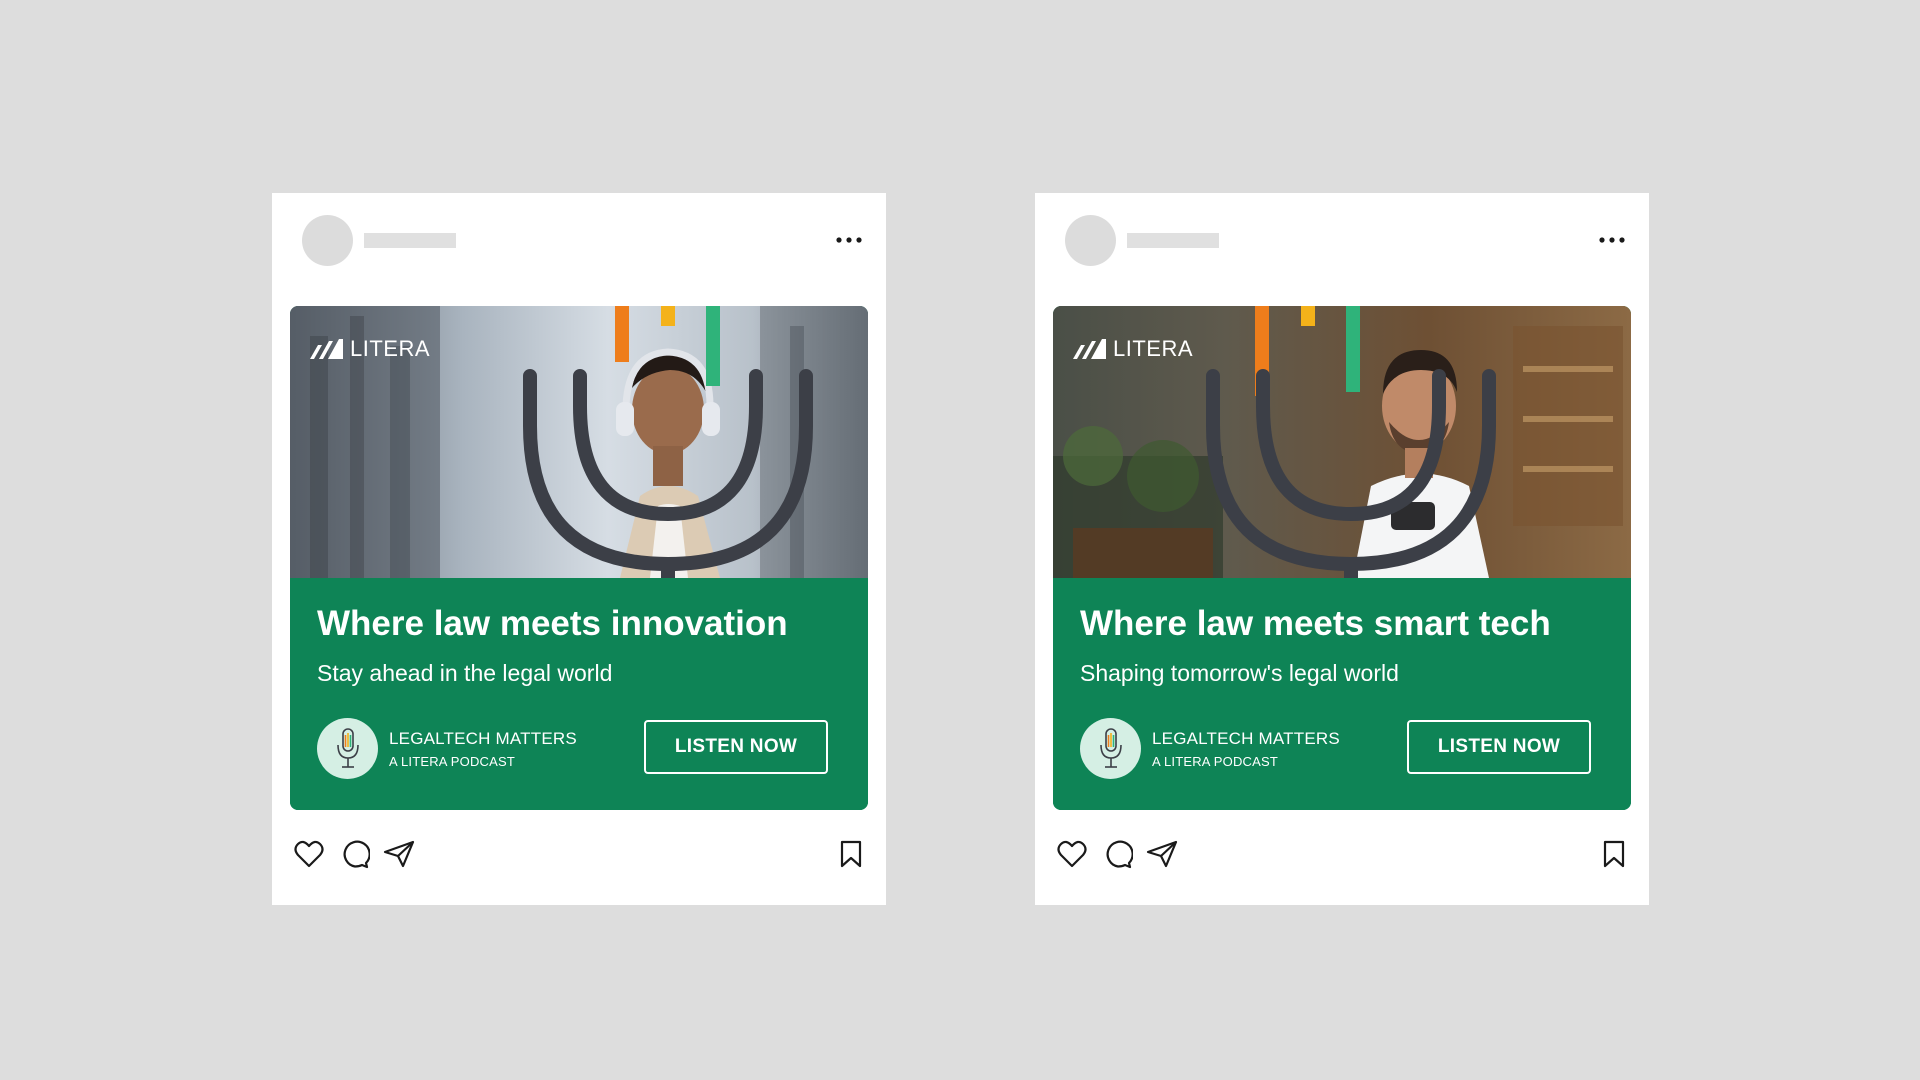 The image size is (1920, 1080). I want to click on ad-subhead: Shaping tomorrow's legal world, so click(1239, 673).